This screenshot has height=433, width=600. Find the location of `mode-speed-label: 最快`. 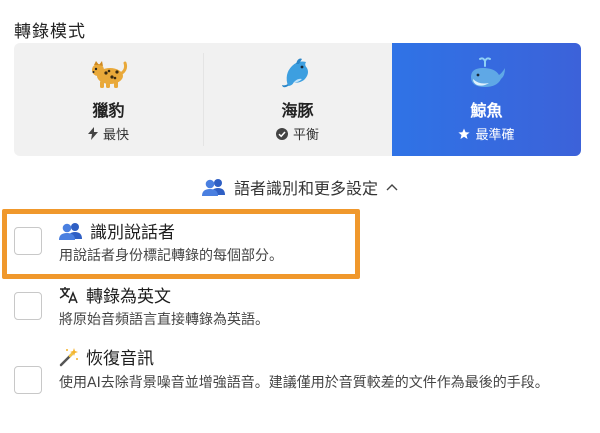

mode-speed-label: 最快 is located at coordinates (115, 135).